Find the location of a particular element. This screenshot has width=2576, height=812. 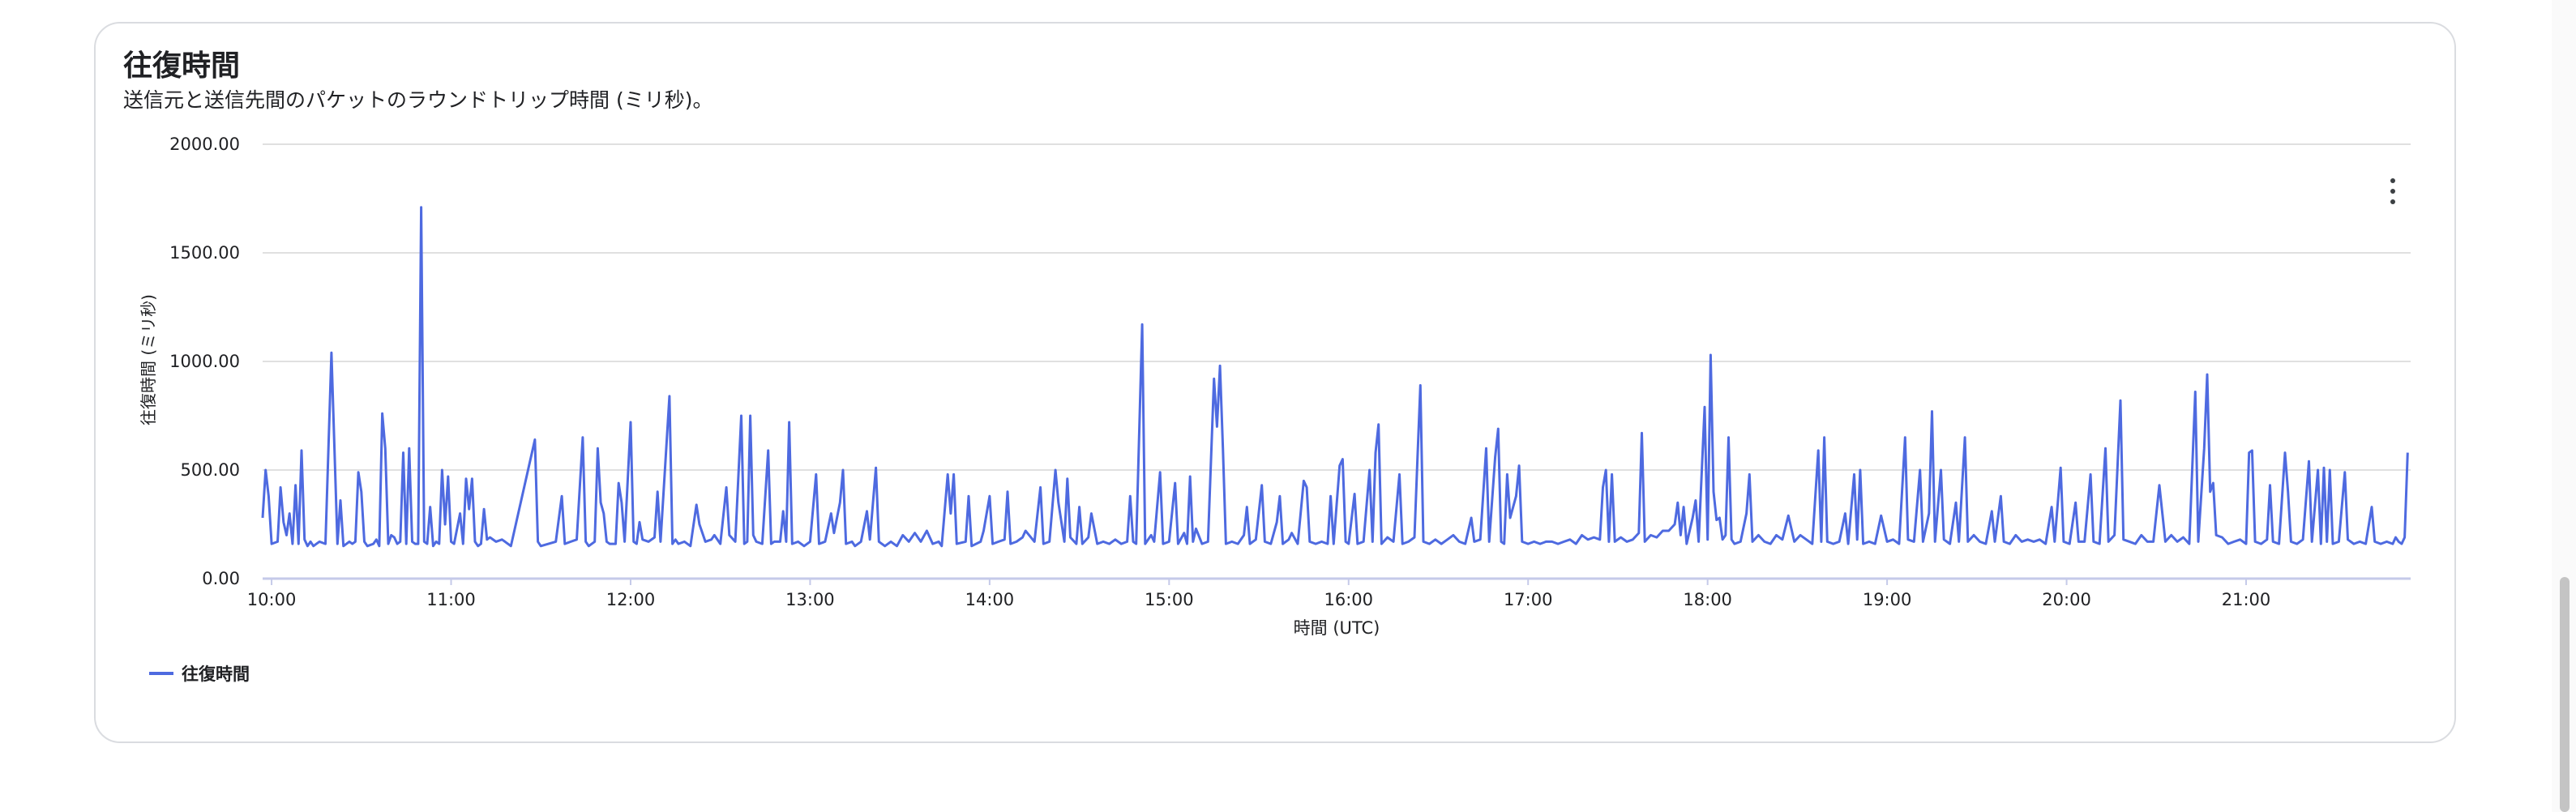

x-tick-label: 18:00 is located at coordinates (1707, 600).